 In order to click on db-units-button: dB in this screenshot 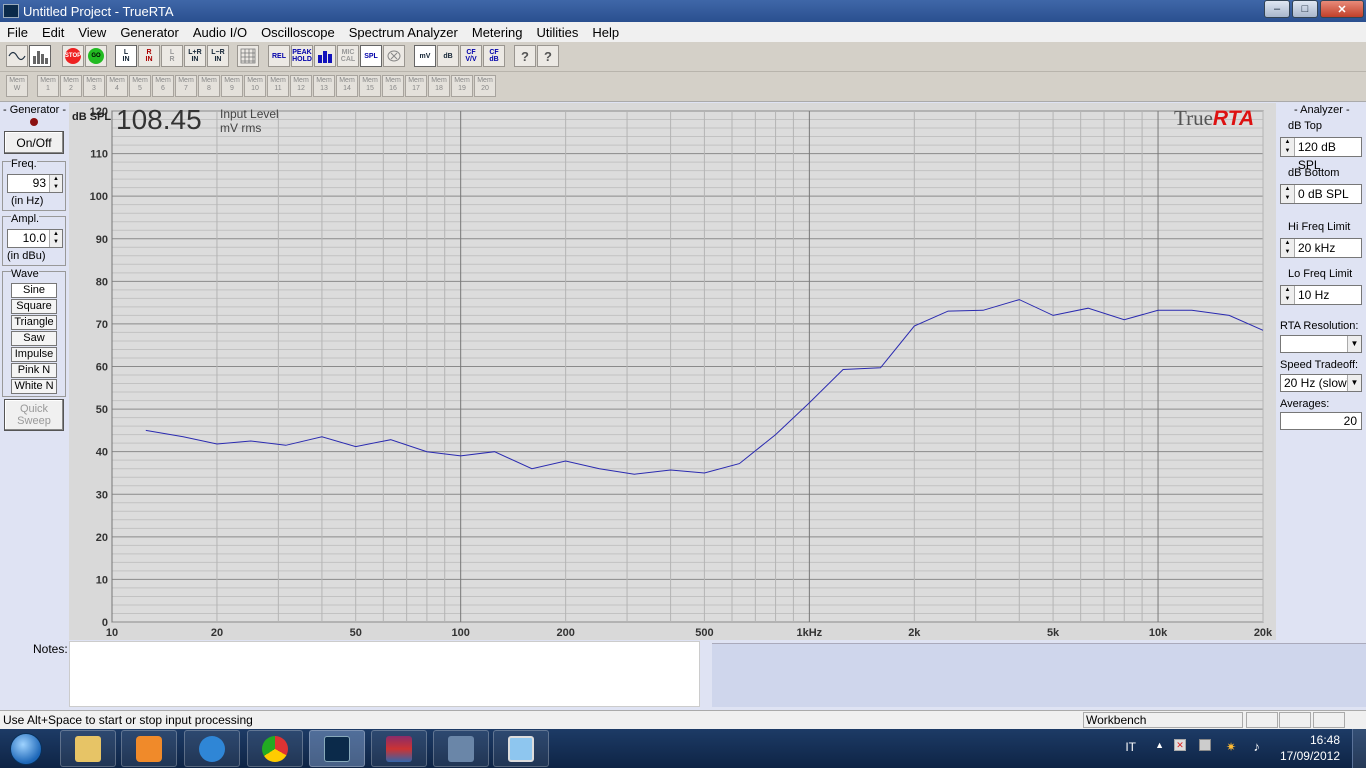, I will do `click(448, 56)`.